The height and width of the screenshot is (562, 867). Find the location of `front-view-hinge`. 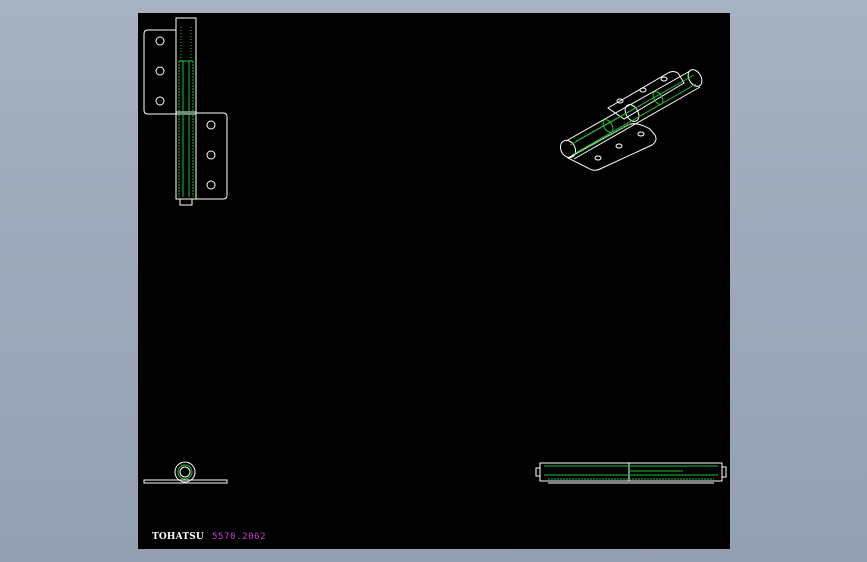

front-view-hinge is located at coordinates (185, 111).